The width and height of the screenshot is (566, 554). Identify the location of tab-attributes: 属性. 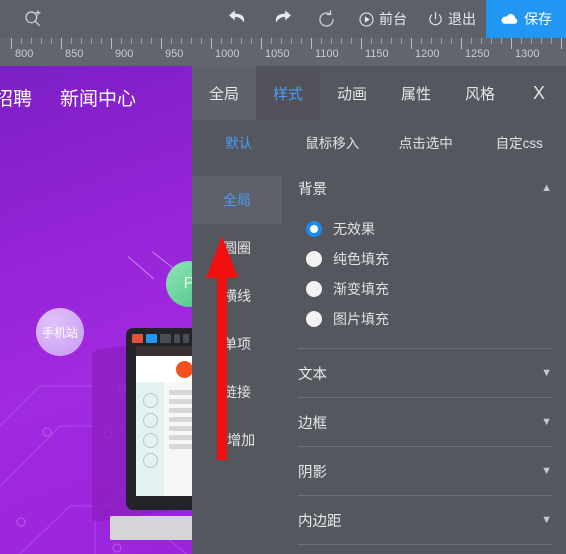
(416, 93).